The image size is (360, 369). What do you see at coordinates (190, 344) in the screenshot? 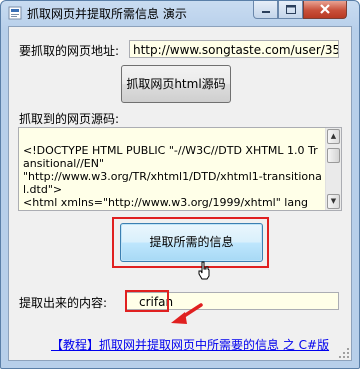
I see `tutorial-link: 【教程】抓取网并提取网页中所需要的信息 之 C#版` at bounding box center [190, 344].